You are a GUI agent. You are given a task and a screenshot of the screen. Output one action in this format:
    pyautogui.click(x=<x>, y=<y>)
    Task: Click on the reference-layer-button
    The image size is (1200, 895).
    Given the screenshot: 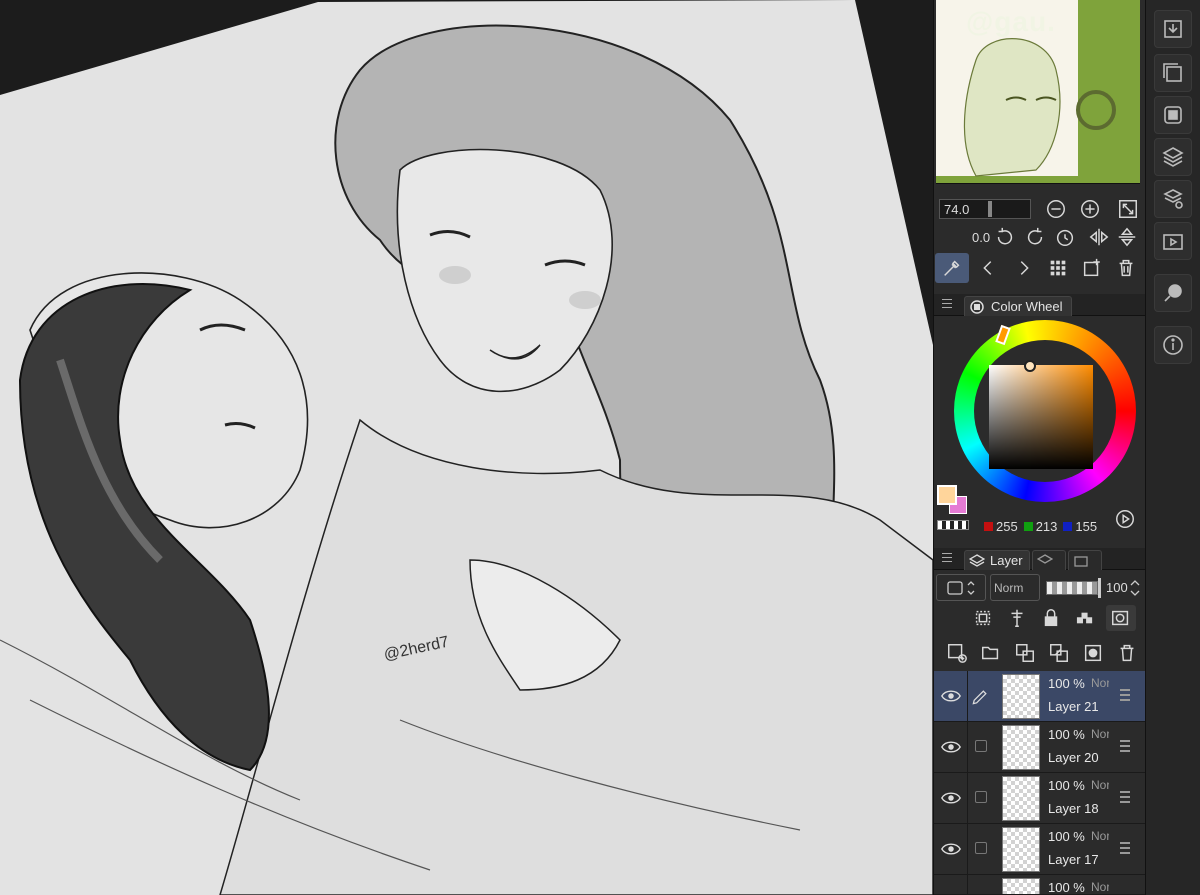 What is the action you would take?
    pyautogui.click(x=1017, y=618)
    